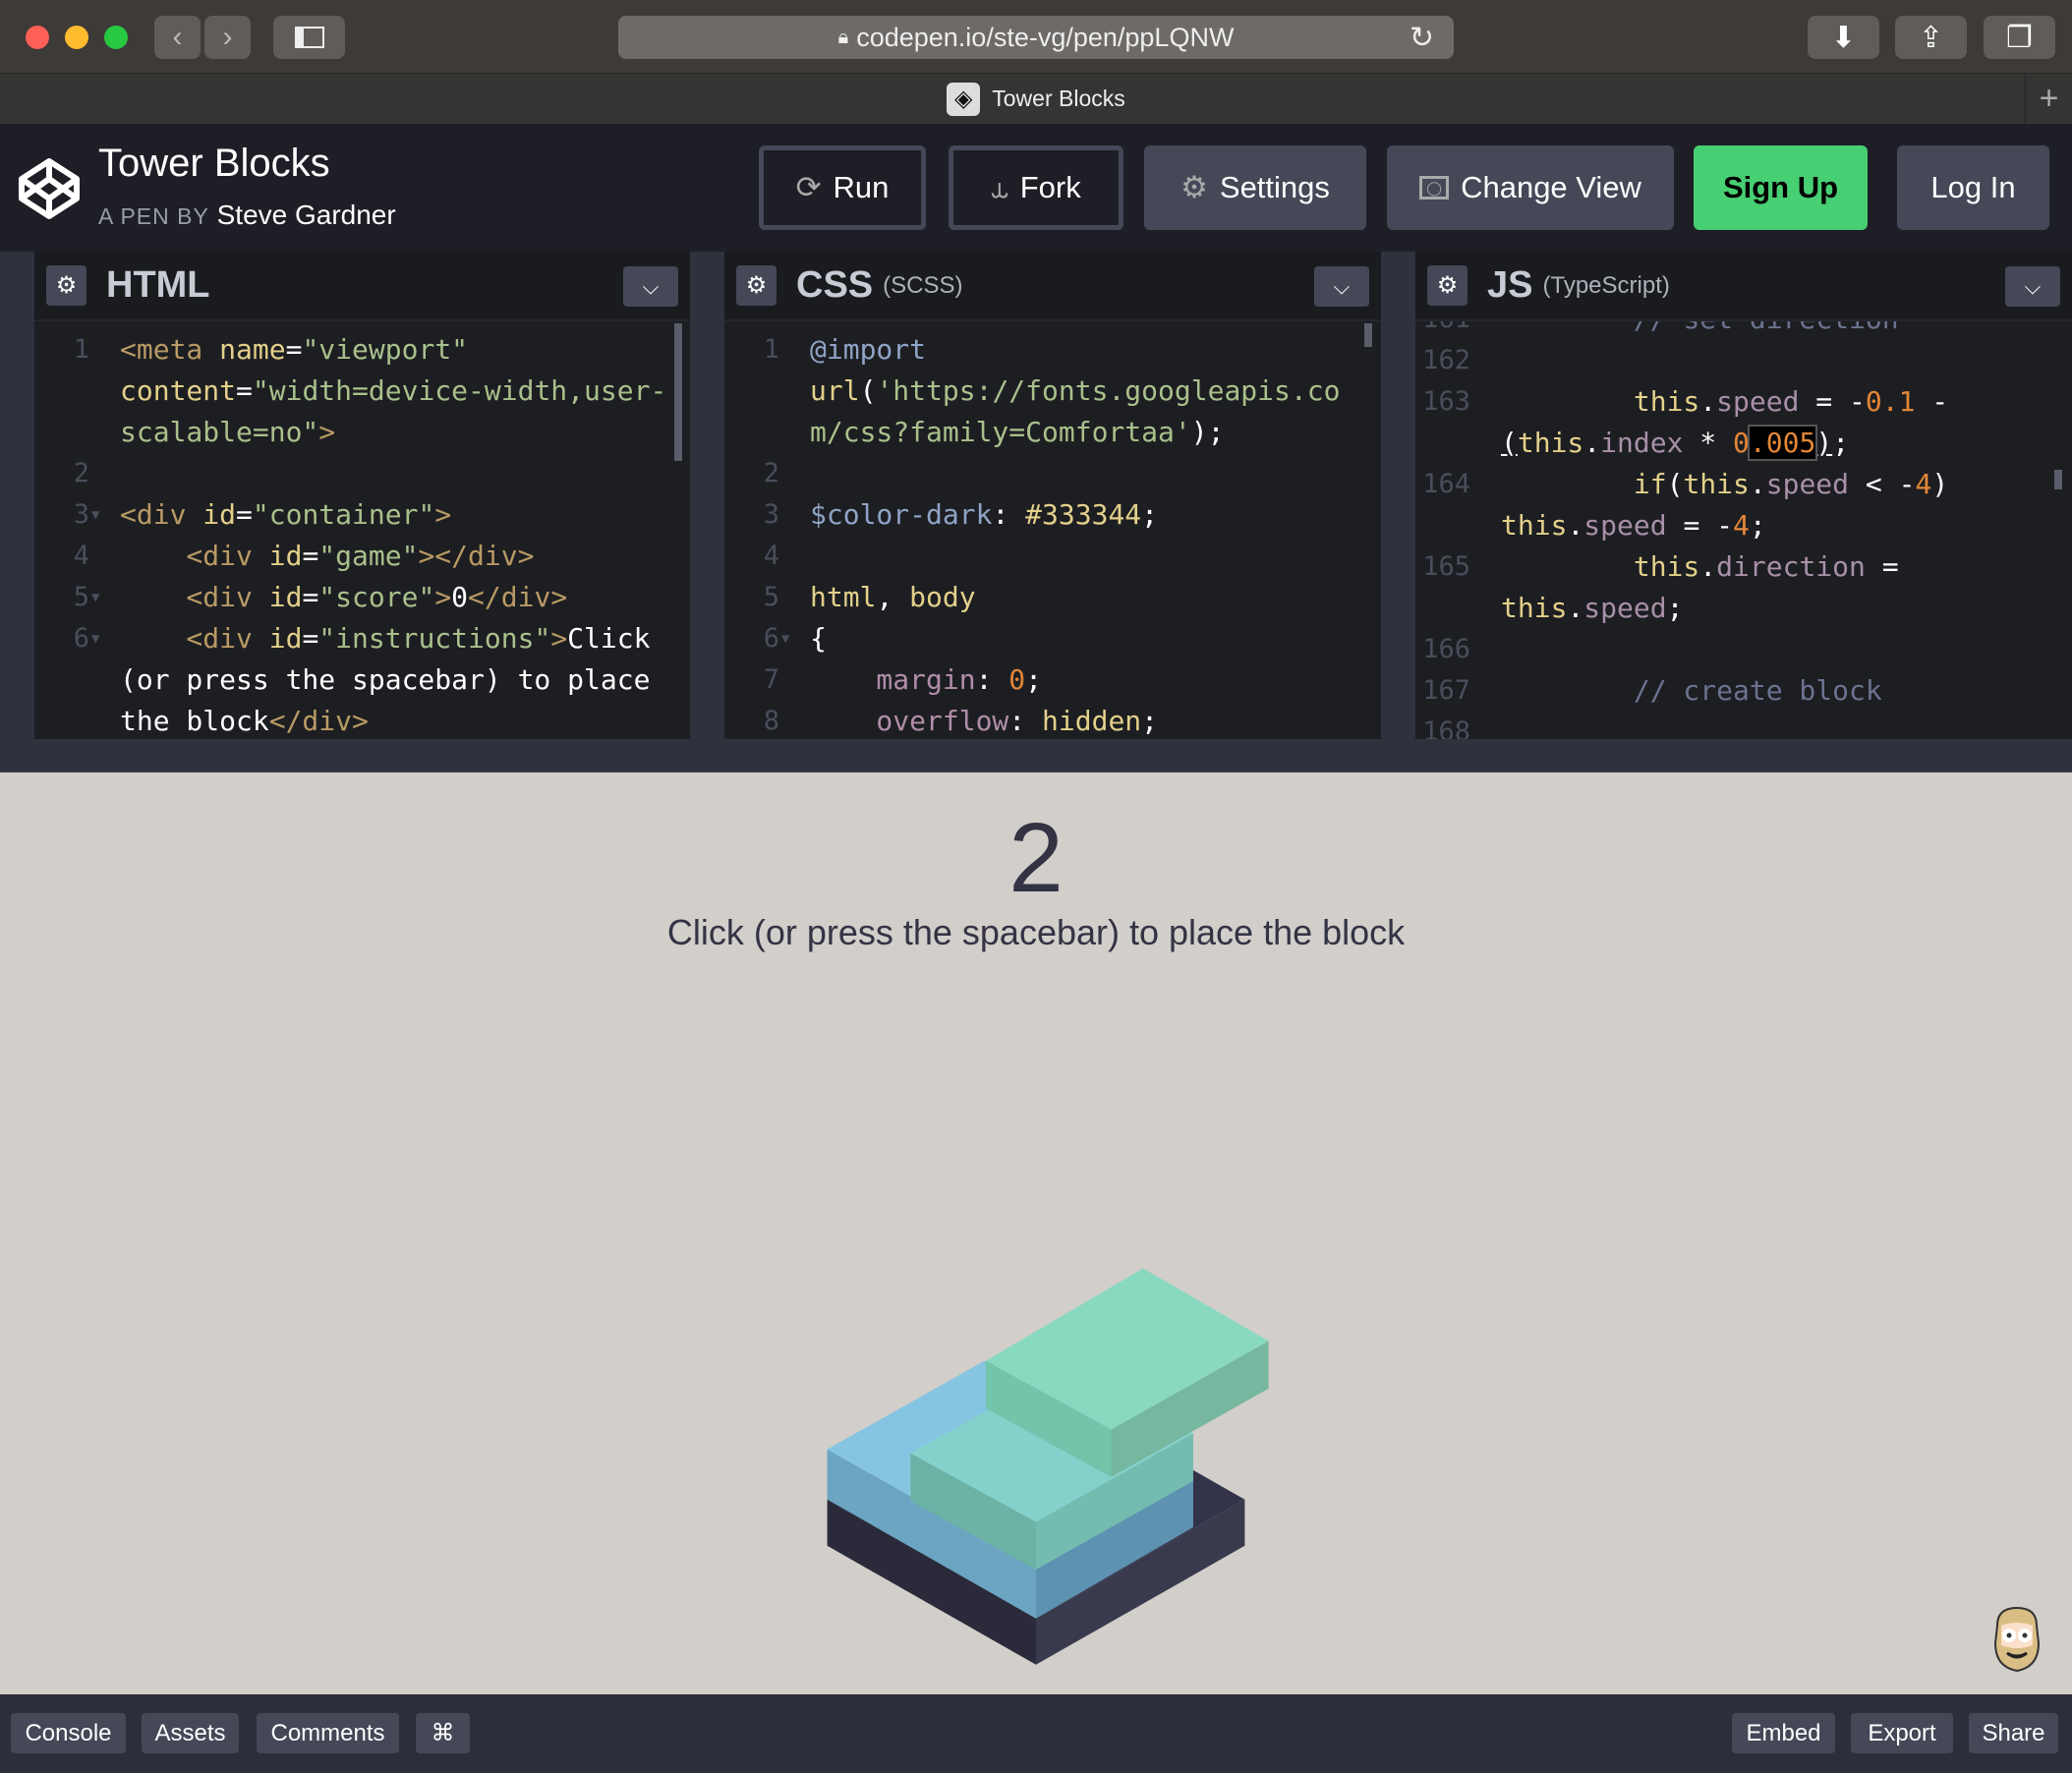  Describe the element at coordinates (177, 37) in the screenshot. I see `back-icon: ‹` at that location.